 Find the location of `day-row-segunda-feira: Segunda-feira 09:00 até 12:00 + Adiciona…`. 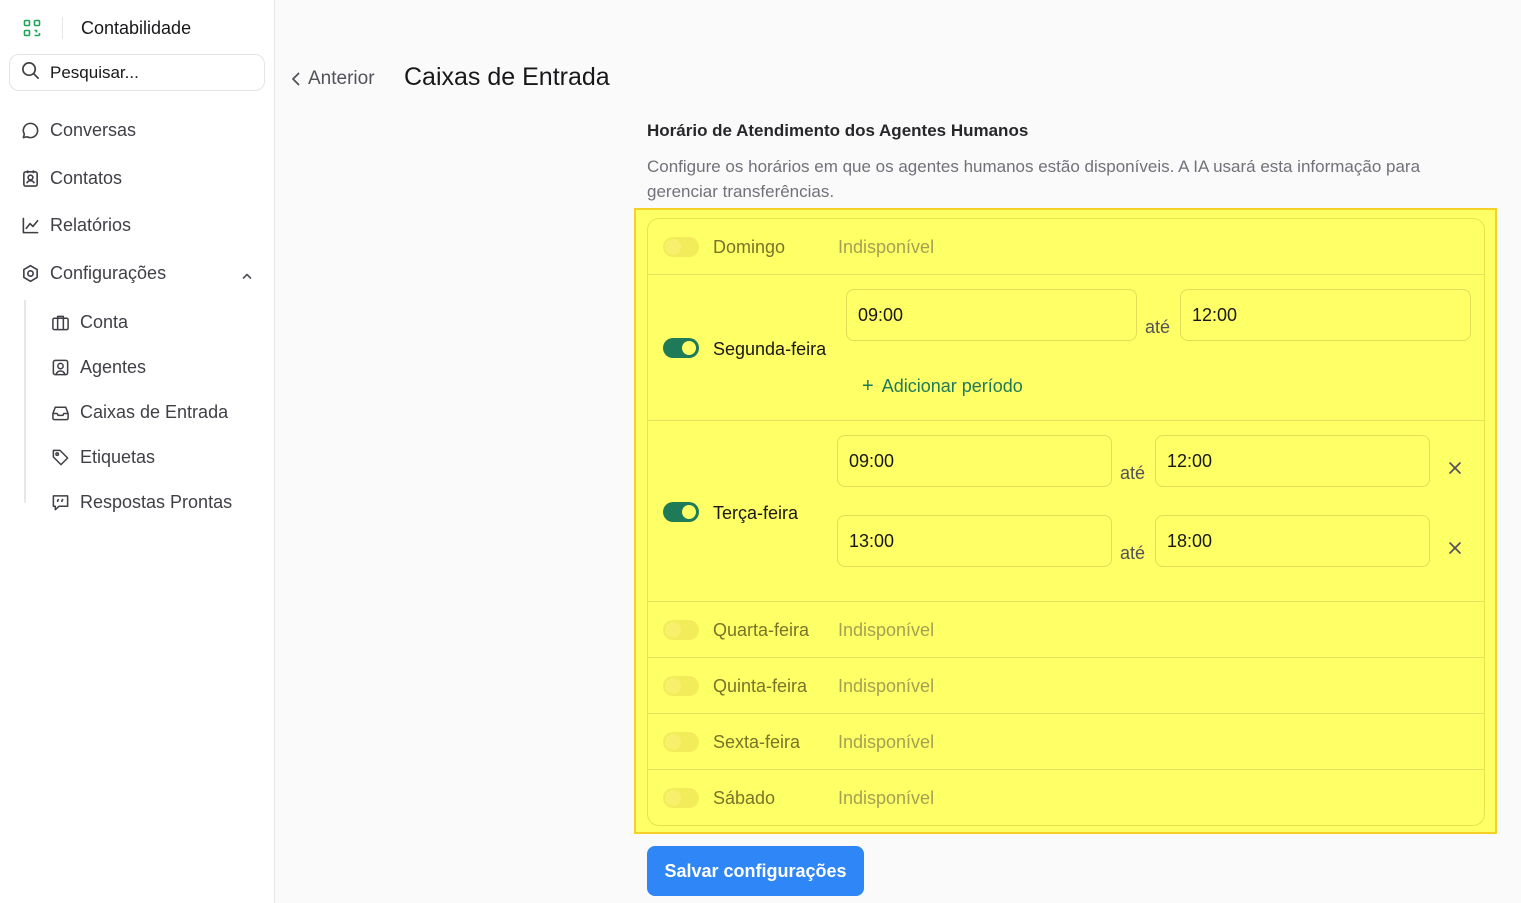

day-row-segunda-feira: Segunda-feira 09:00 até 12:00 + Adiciona… is located at coordinates (1066, 348).